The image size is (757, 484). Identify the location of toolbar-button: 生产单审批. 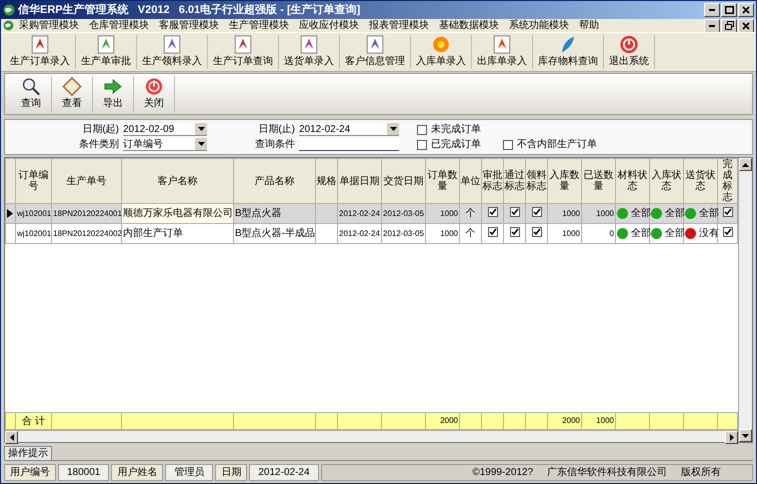
(106, 52).